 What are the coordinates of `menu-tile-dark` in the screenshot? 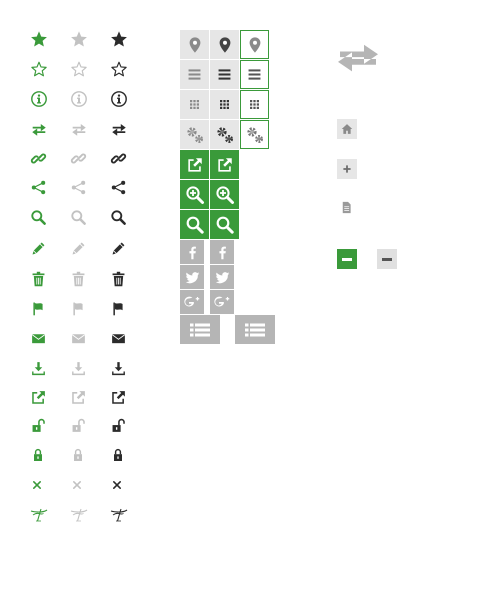 It's located at (224, 74).